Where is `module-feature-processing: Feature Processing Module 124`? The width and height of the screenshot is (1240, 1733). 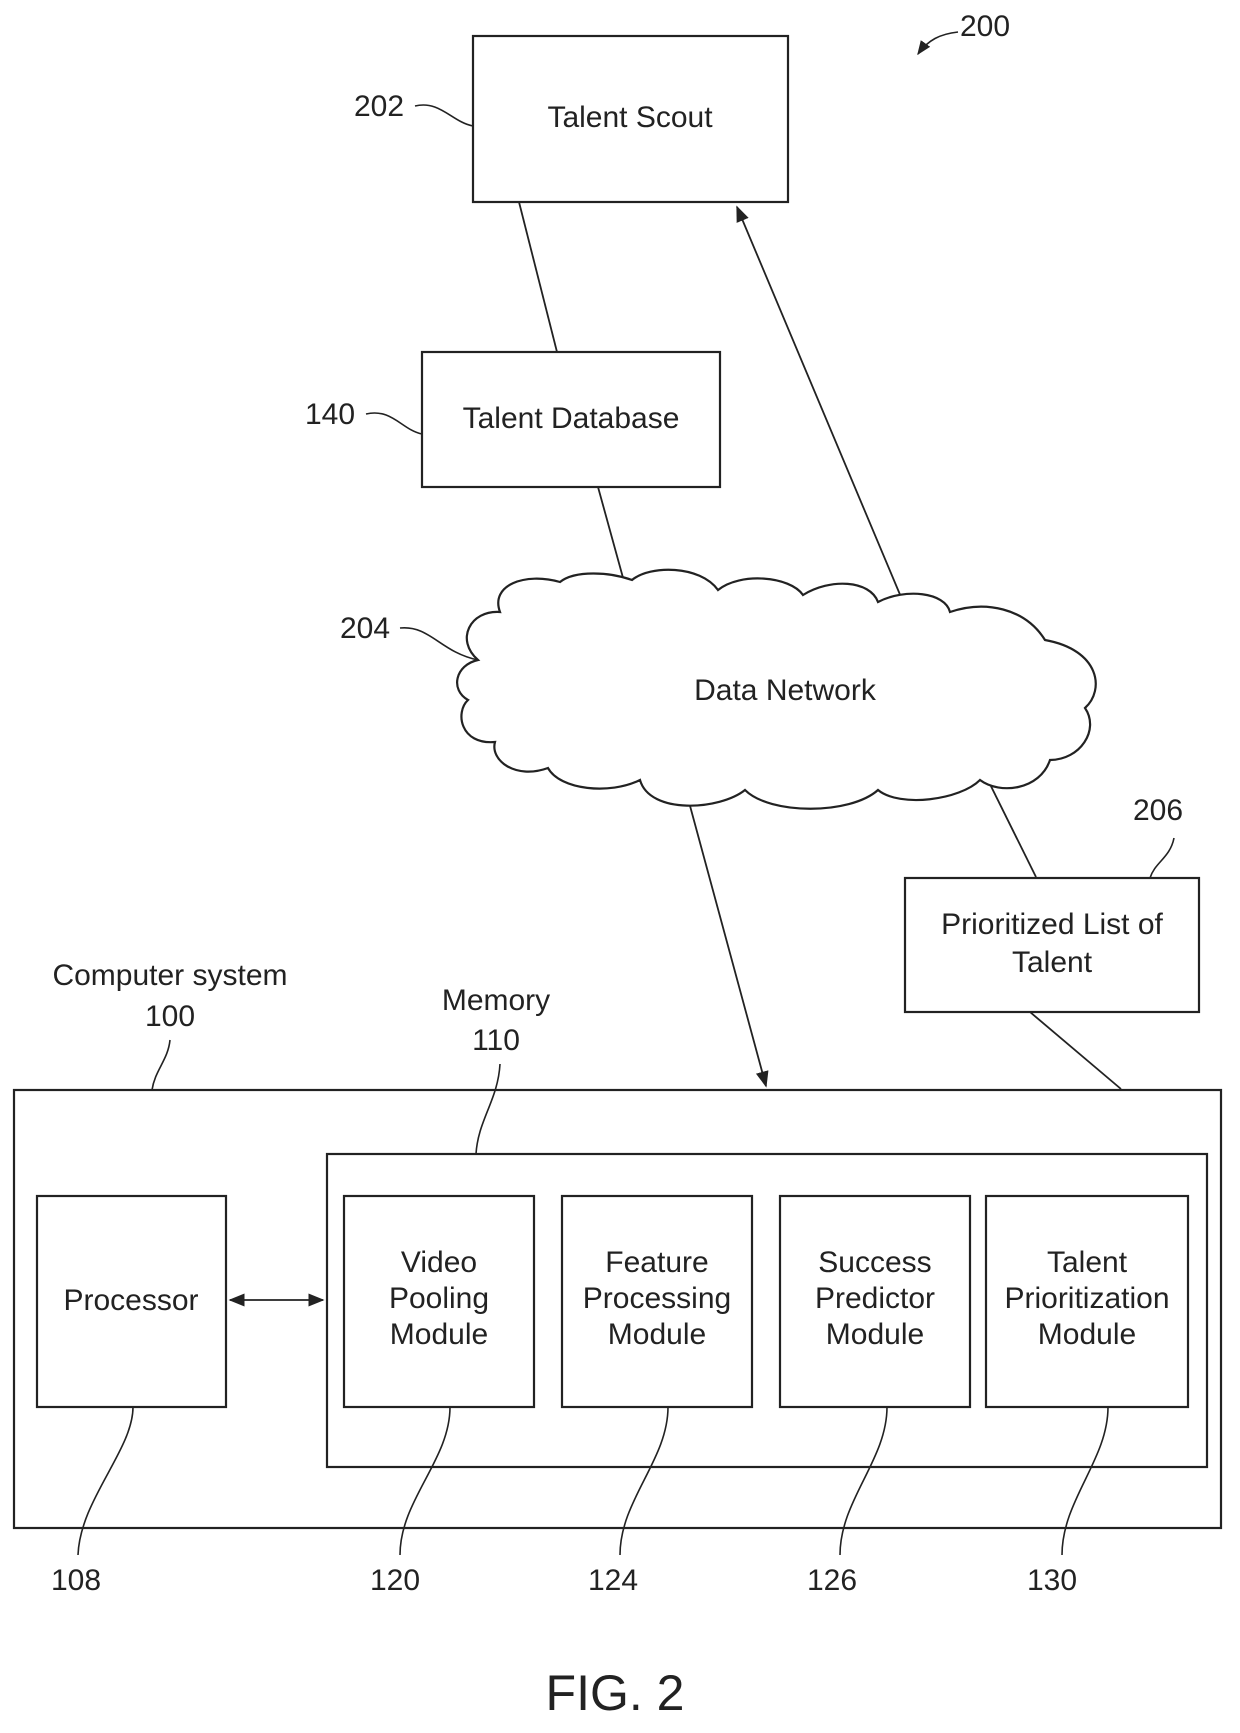
module-feature-processing: Feature Processing Module 124 is located at coordinates (657, 1395).